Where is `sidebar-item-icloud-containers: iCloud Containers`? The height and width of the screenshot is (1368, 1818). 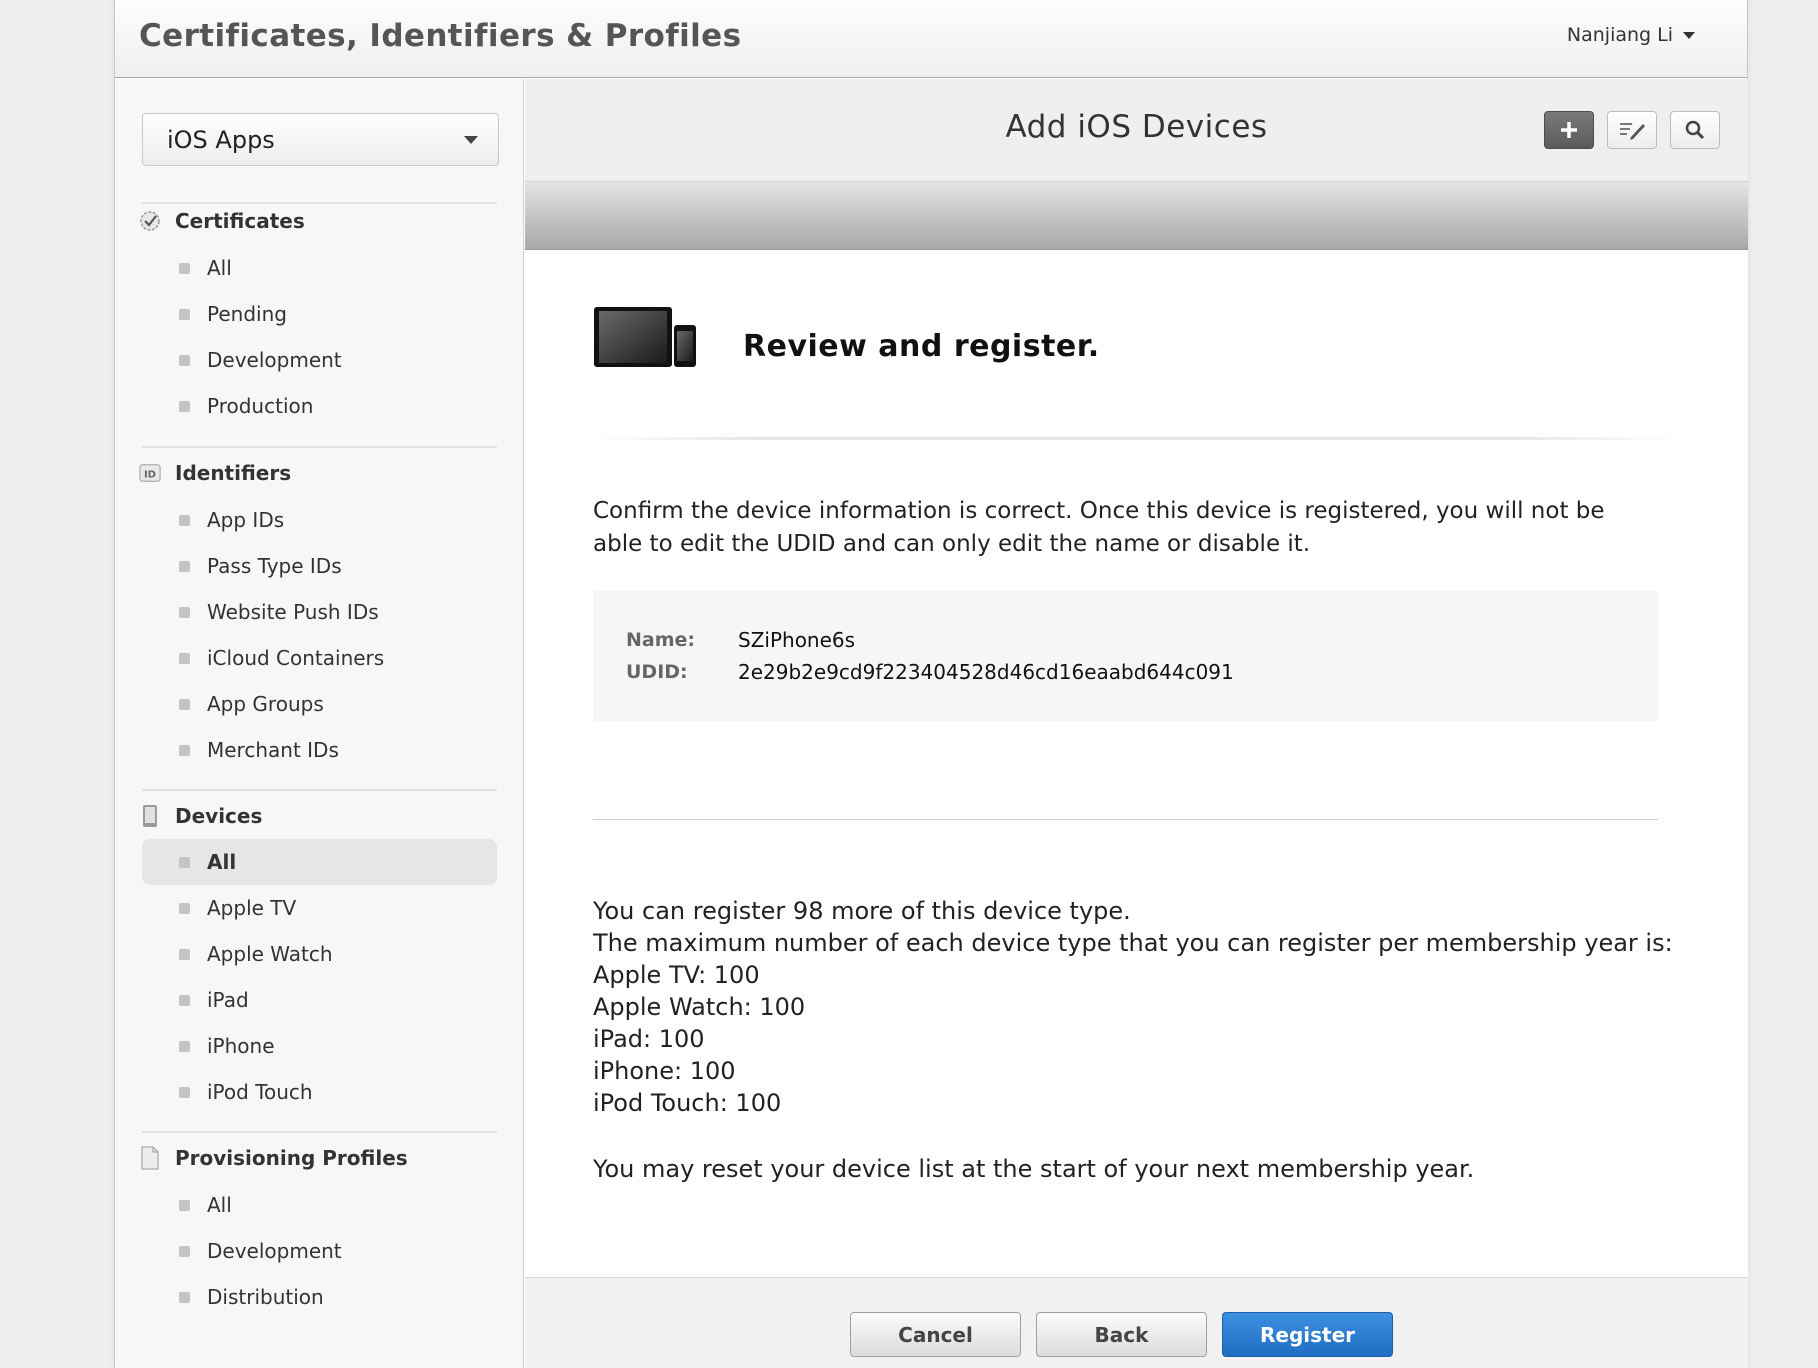
sidebar-item-icloud-containers: iCloud Containers is located at coordinates (319, 658).